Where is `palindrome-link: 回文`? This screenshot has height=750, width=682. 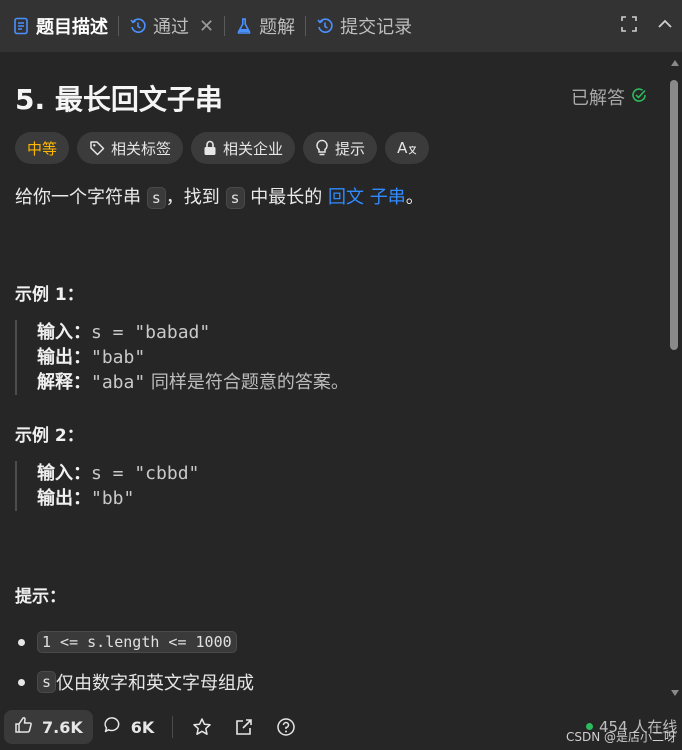 palindrome-link: 回文 is located at coordinates (346, 197).